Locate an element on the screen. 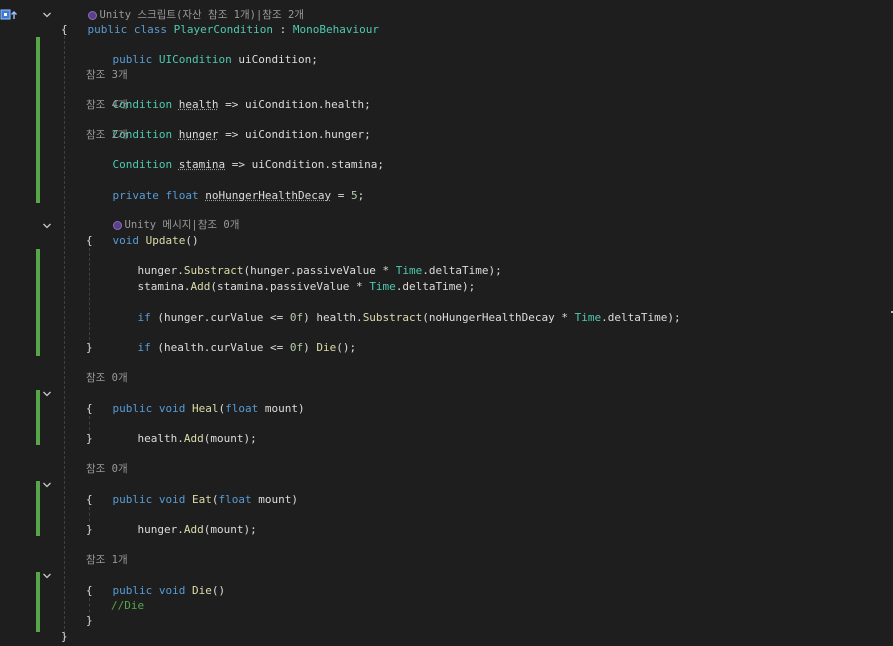  property-health: Condition health => uiCondition.health; is located at coordinates (228, 96).